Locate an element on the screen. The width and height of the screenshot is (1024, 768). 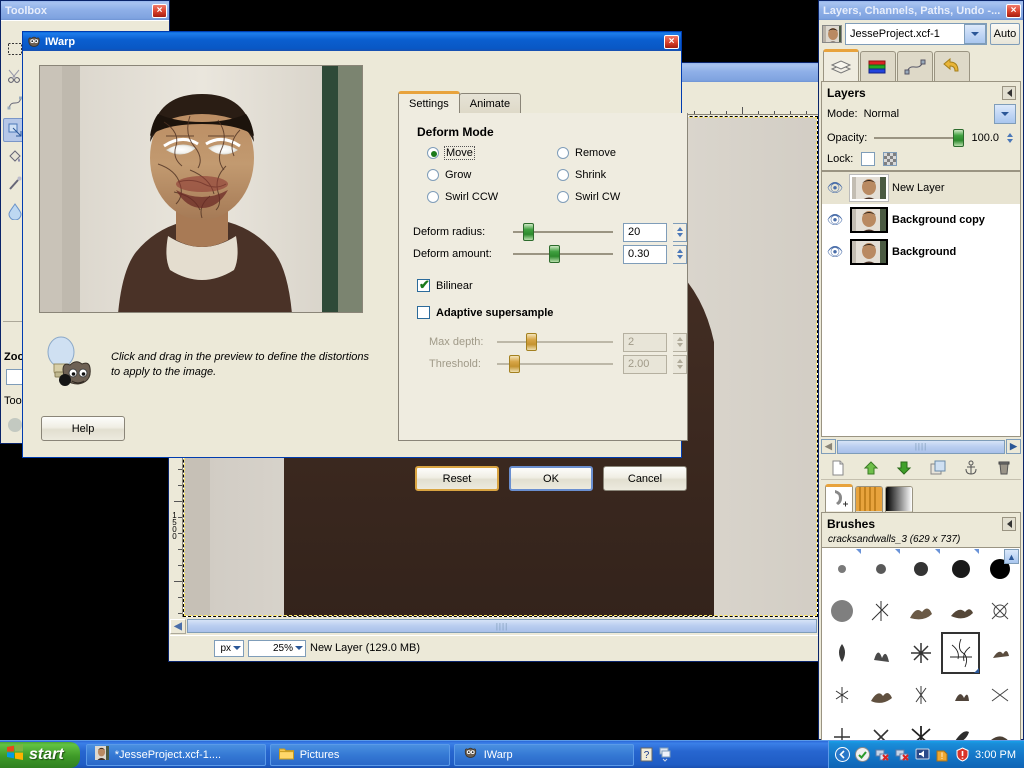
collapse-brushes-button is located at coordinates (1009, 524).